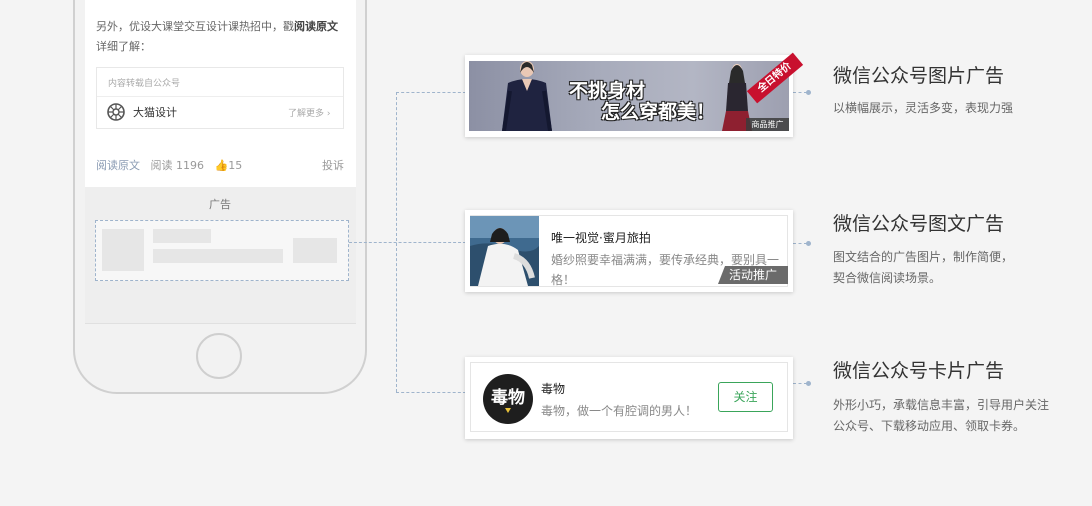  Describe the element at coordinates (218, 256) in the screenshot. I see `ad-placeholder-desc` at that location.